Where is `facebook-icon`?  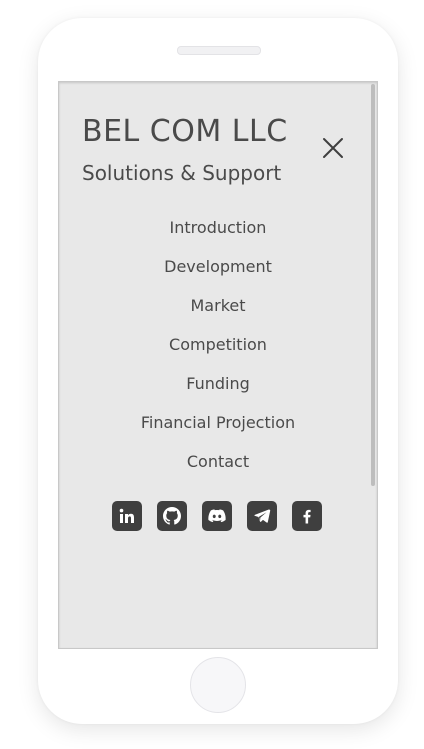
facebook-icon is located at coordinates (307, 516).